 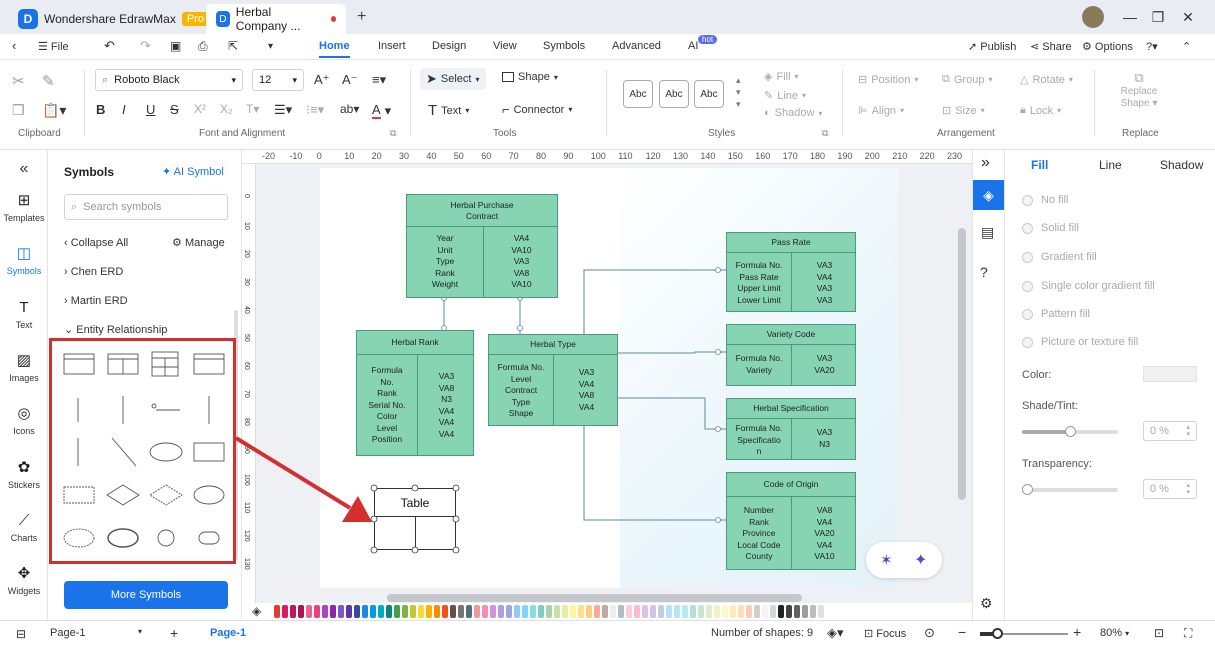 What do you see at coordinates (24, 207) in the screenshot?
I see `rail-templates: ⊞ Templates` at bounding box center [24, 207].